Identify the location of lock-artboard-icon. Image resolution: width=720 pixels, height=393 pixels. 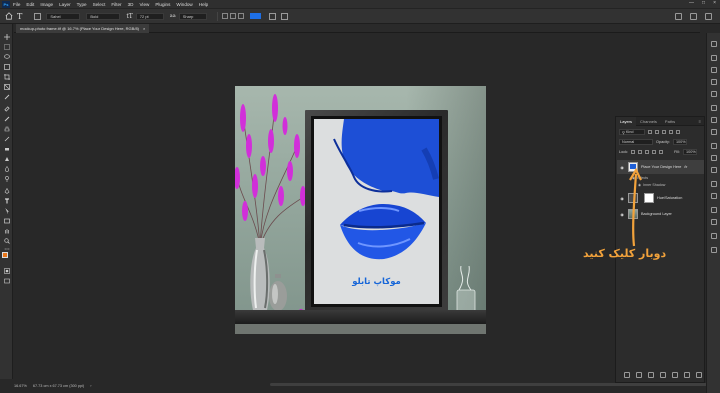
(654, 152).